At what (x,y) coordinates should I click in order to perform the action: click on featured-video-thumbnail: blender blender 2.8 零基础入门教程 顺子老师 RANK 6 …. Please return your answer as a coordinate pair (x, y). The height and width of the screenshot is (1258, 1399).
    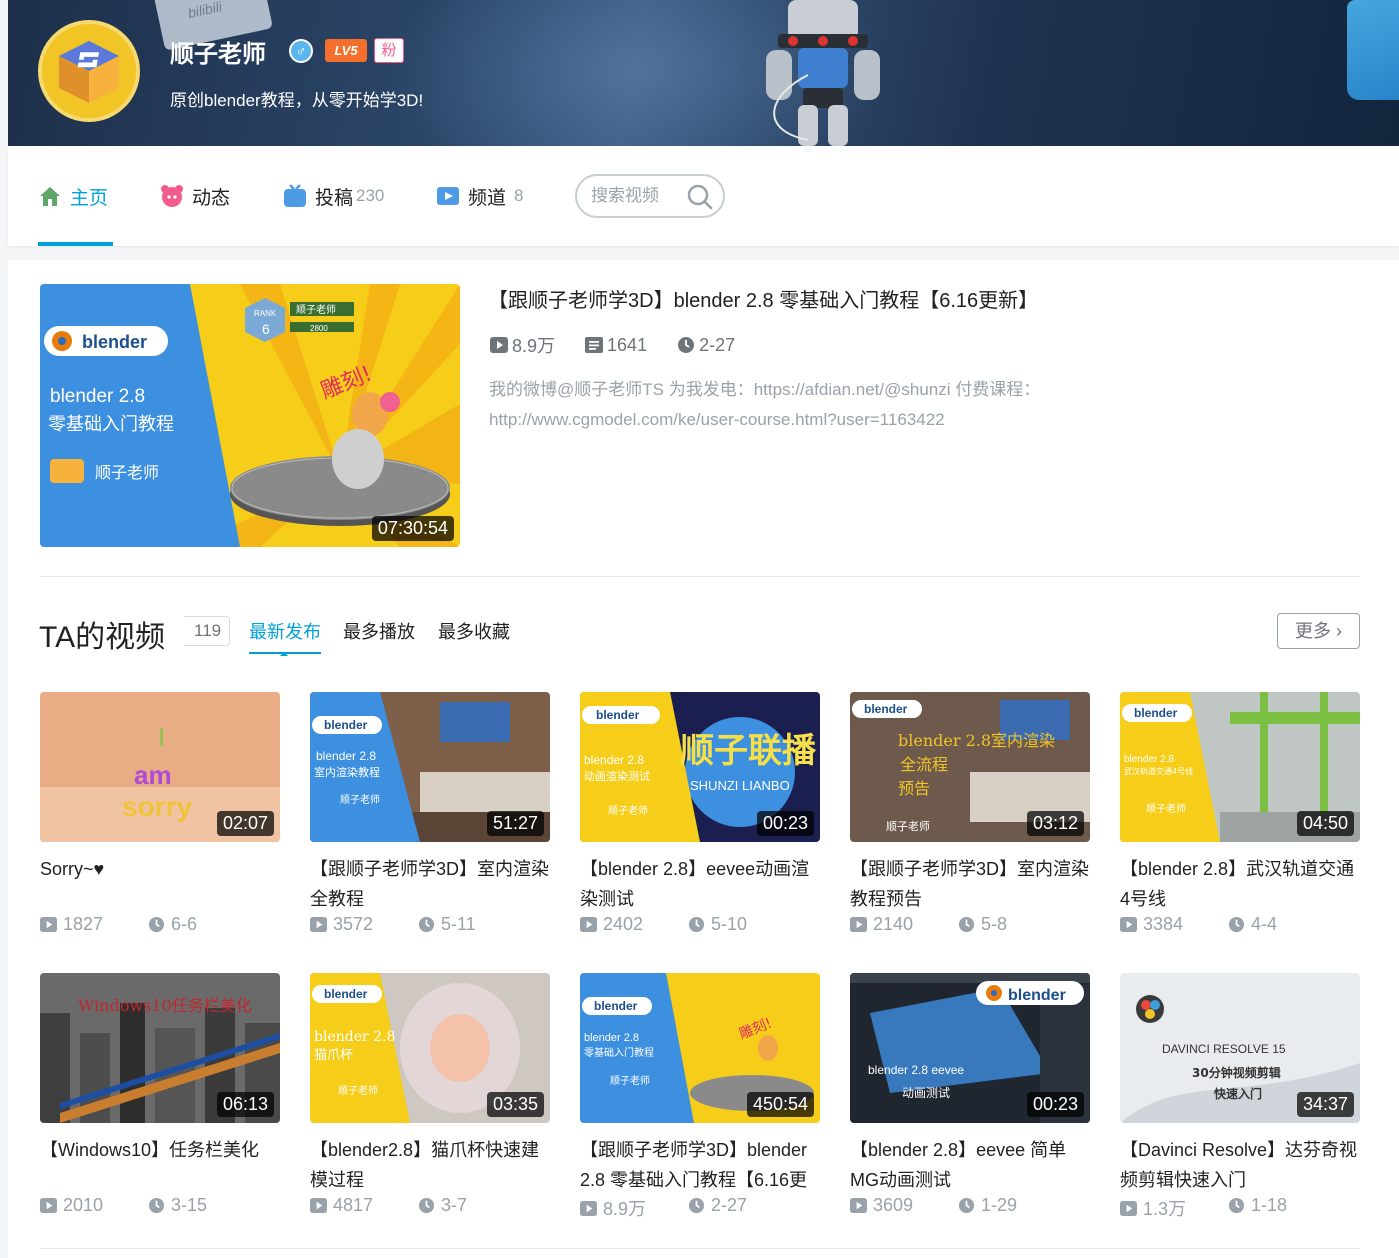
    Looking at the image, I should click on (250, 415).